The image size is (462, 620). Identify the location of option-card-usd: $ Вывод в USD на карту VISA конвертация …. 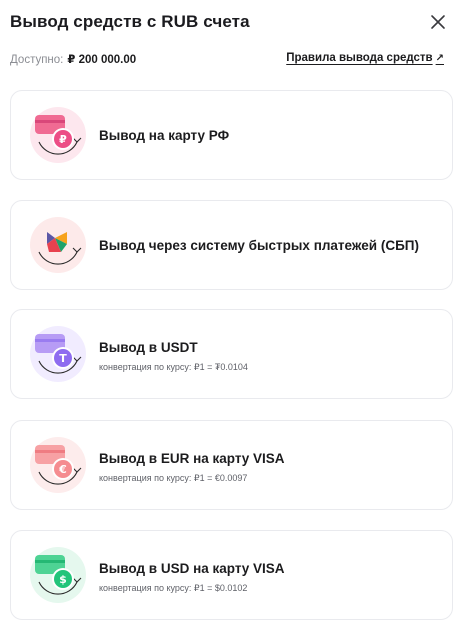
(231, 575).